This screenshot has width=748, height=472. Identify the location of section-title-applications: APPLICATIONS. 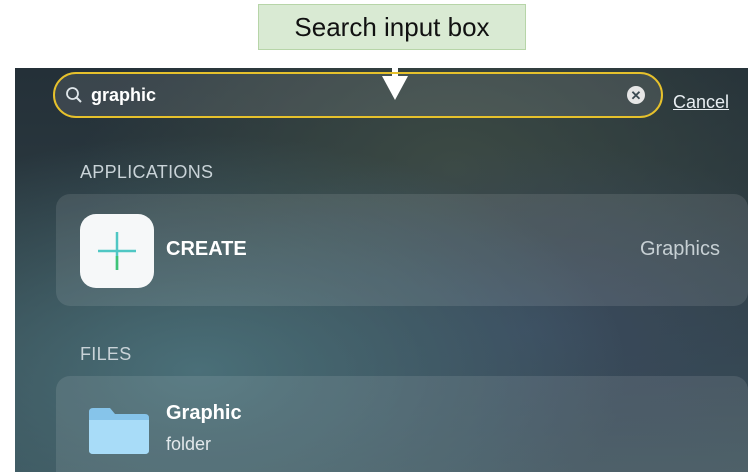
(147, 172).